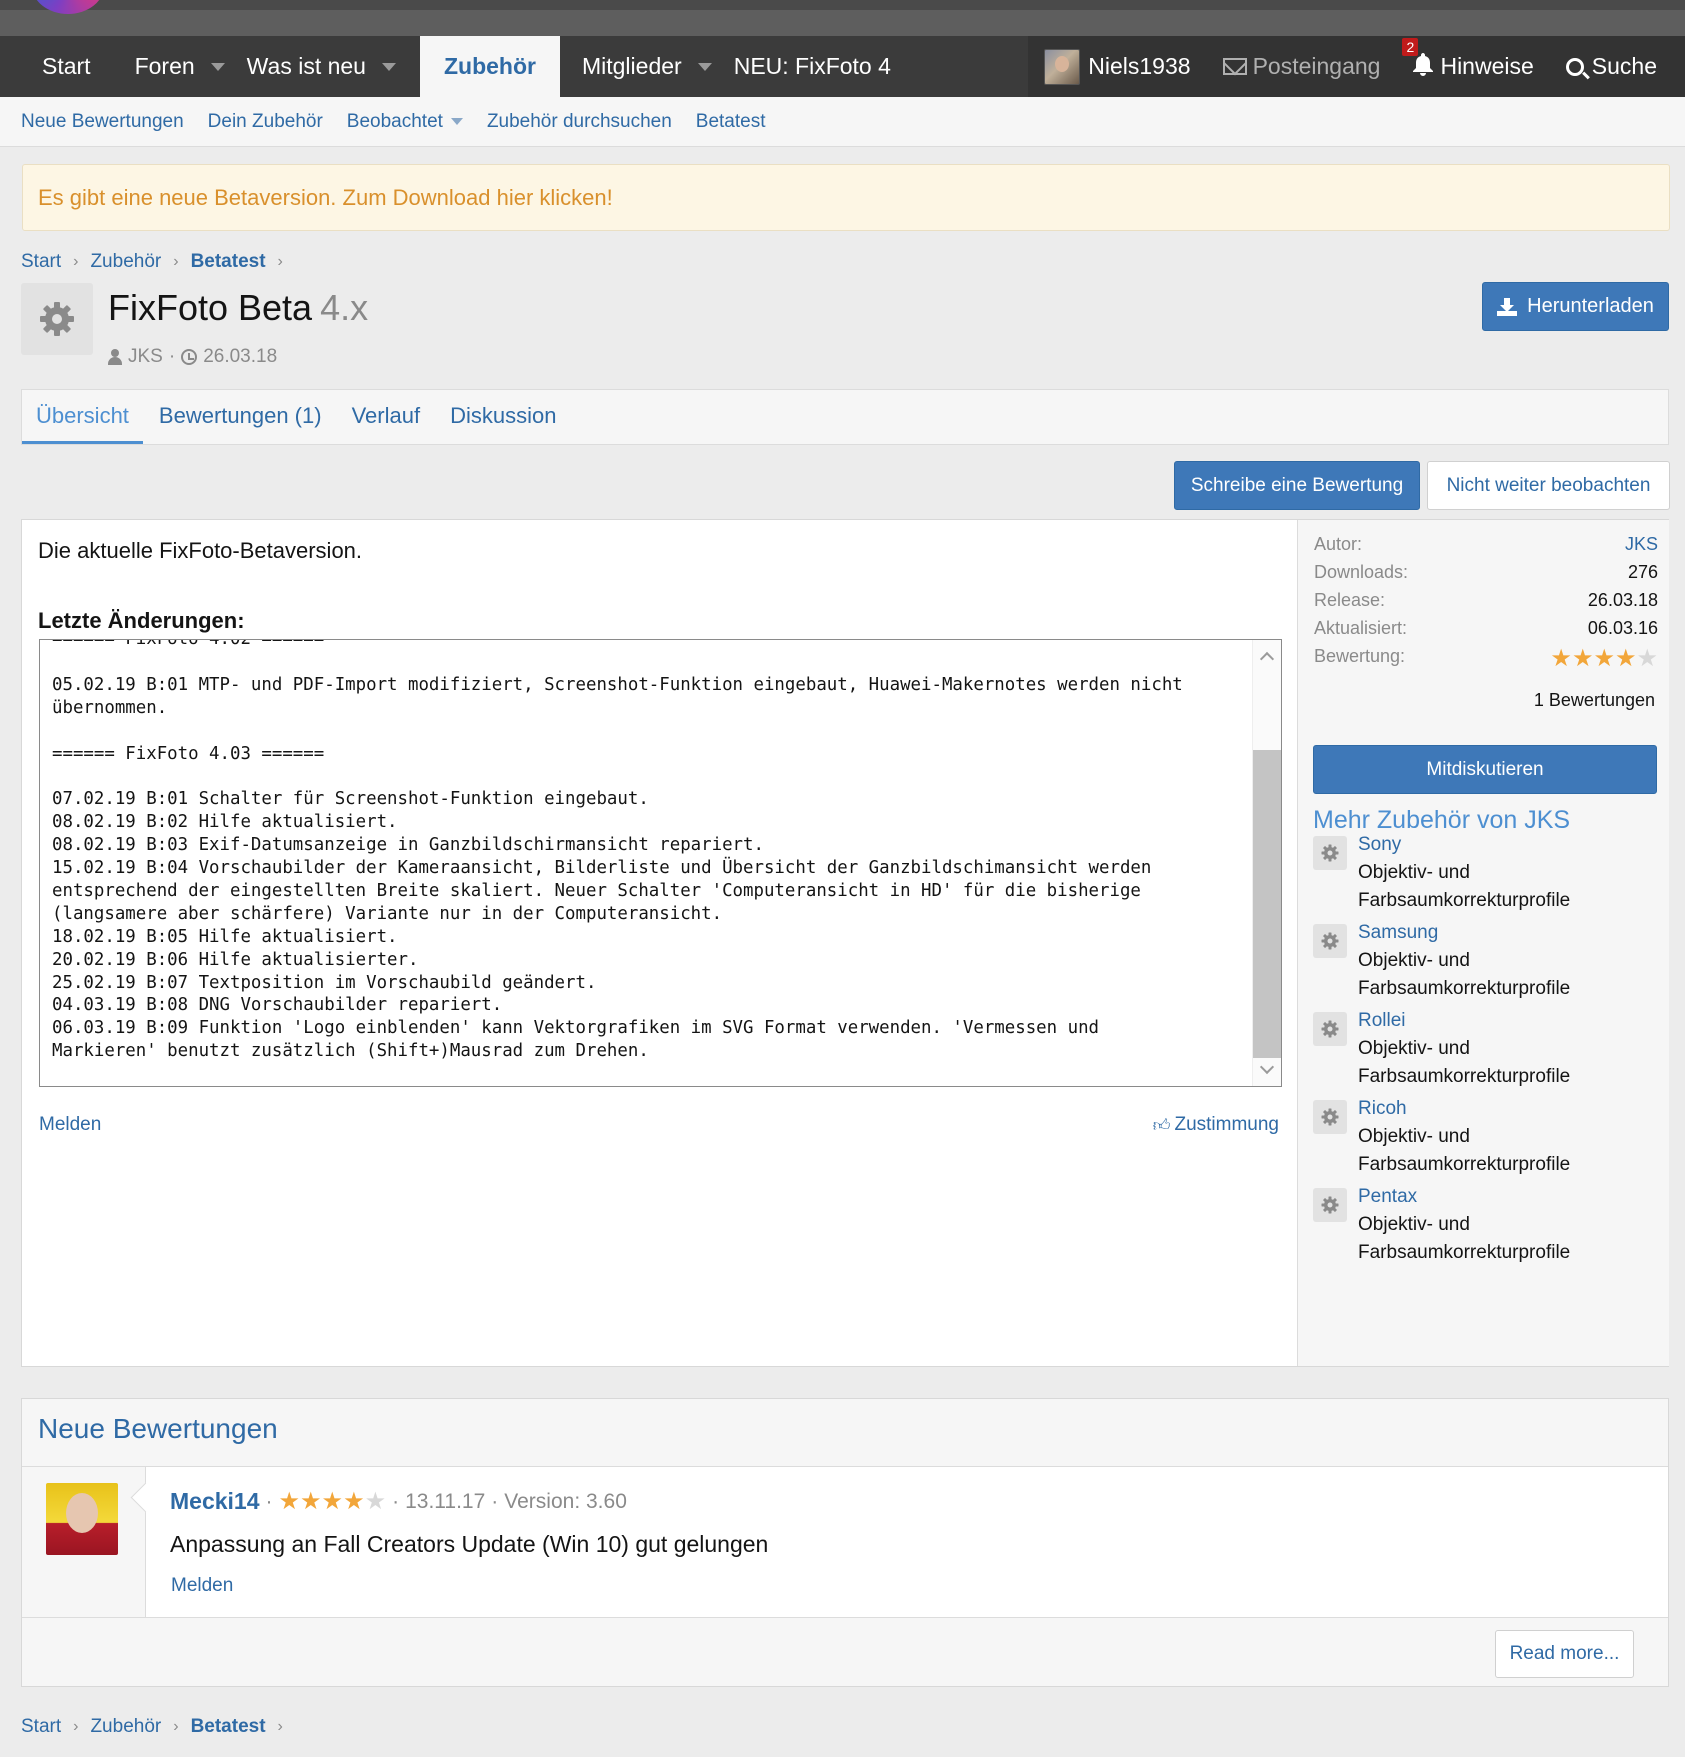 This screenshot has width=1685, height=1757. What do you see at coordinates (489, 66) in the screenshot?
I see `nav-accessories: Zubehör` at bounding box center [489, 66].